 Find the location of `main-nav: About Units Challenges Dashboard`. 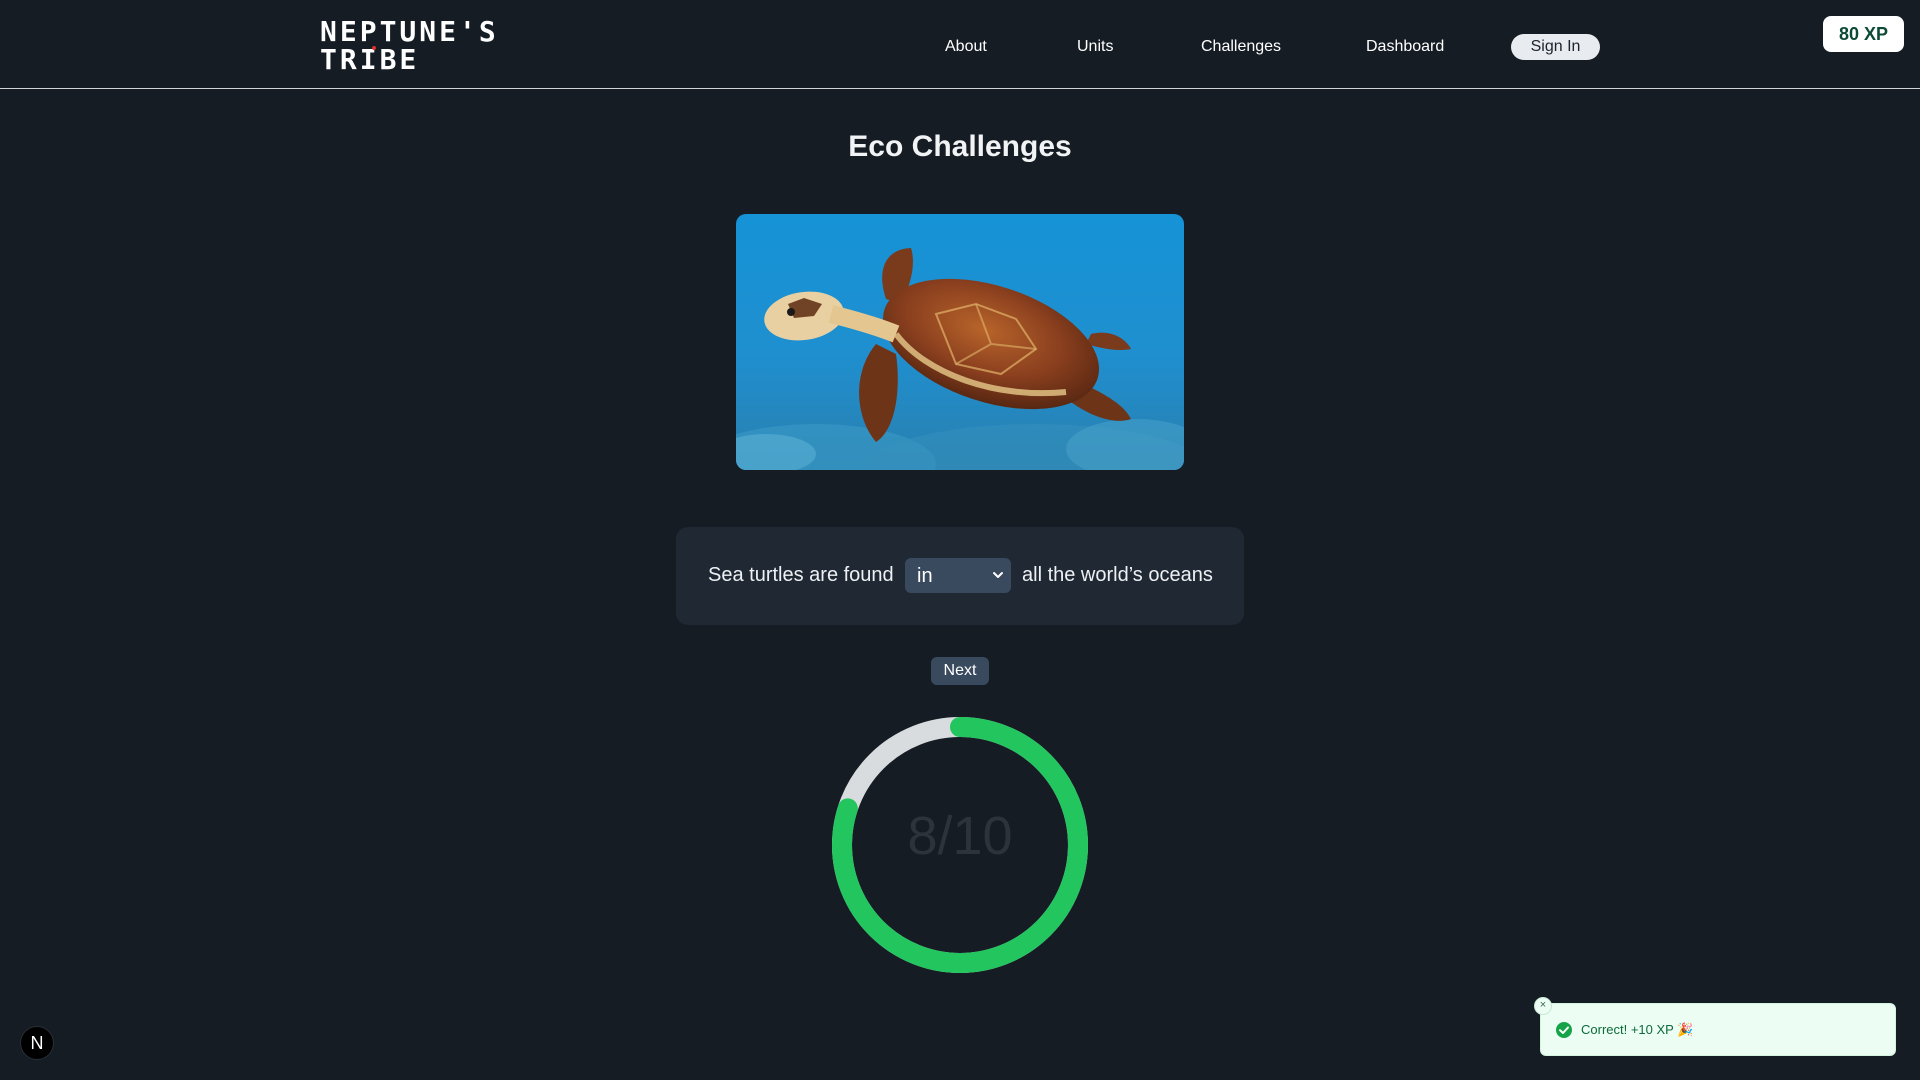

main-nav: About Units Challenges Dashboard is located at coordinates (960, 48).